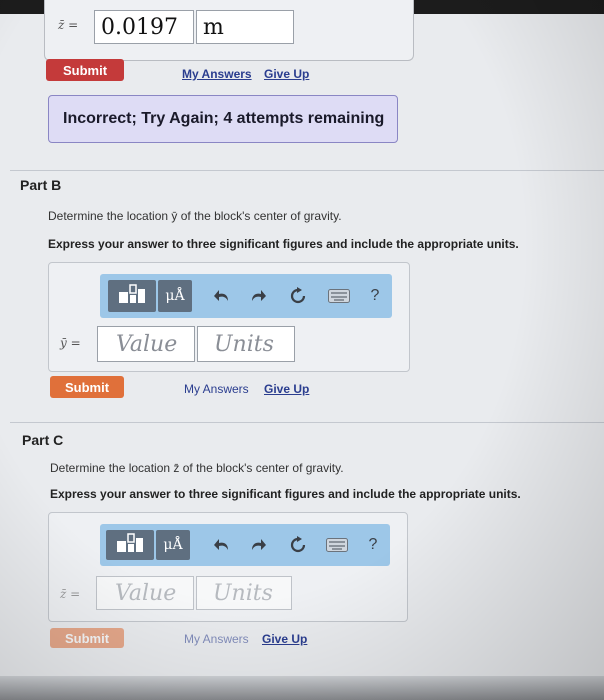 The width and height of the screenshot is (604, 700). What do you see at coordinates (41, 185) in the screenshot?
I see `part-b-title: Part B` at bounding box center [41, 185].